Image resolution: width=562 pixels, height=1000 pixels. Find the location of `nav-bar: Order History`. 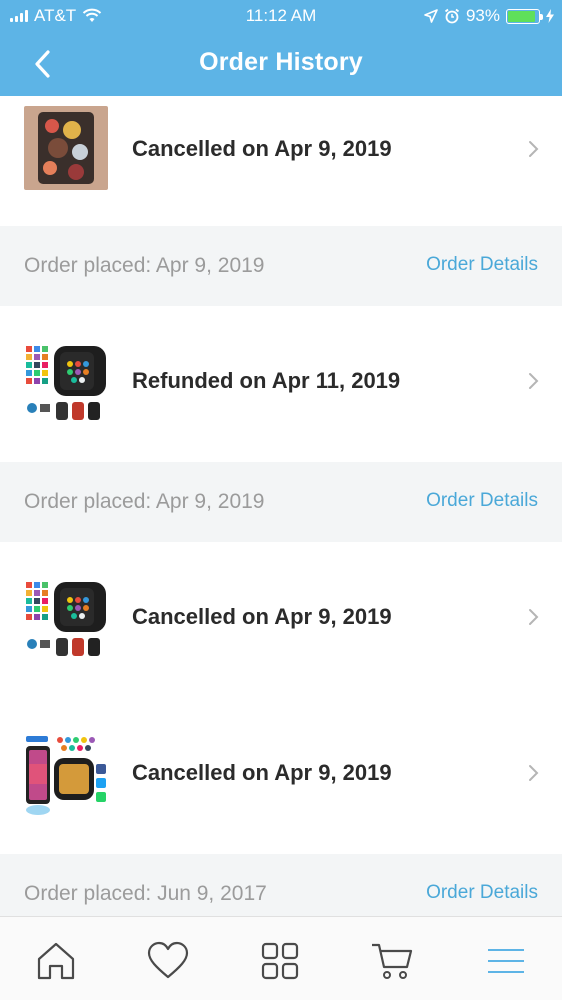

nav-bar: Order History is located at coordinates (281, 65).